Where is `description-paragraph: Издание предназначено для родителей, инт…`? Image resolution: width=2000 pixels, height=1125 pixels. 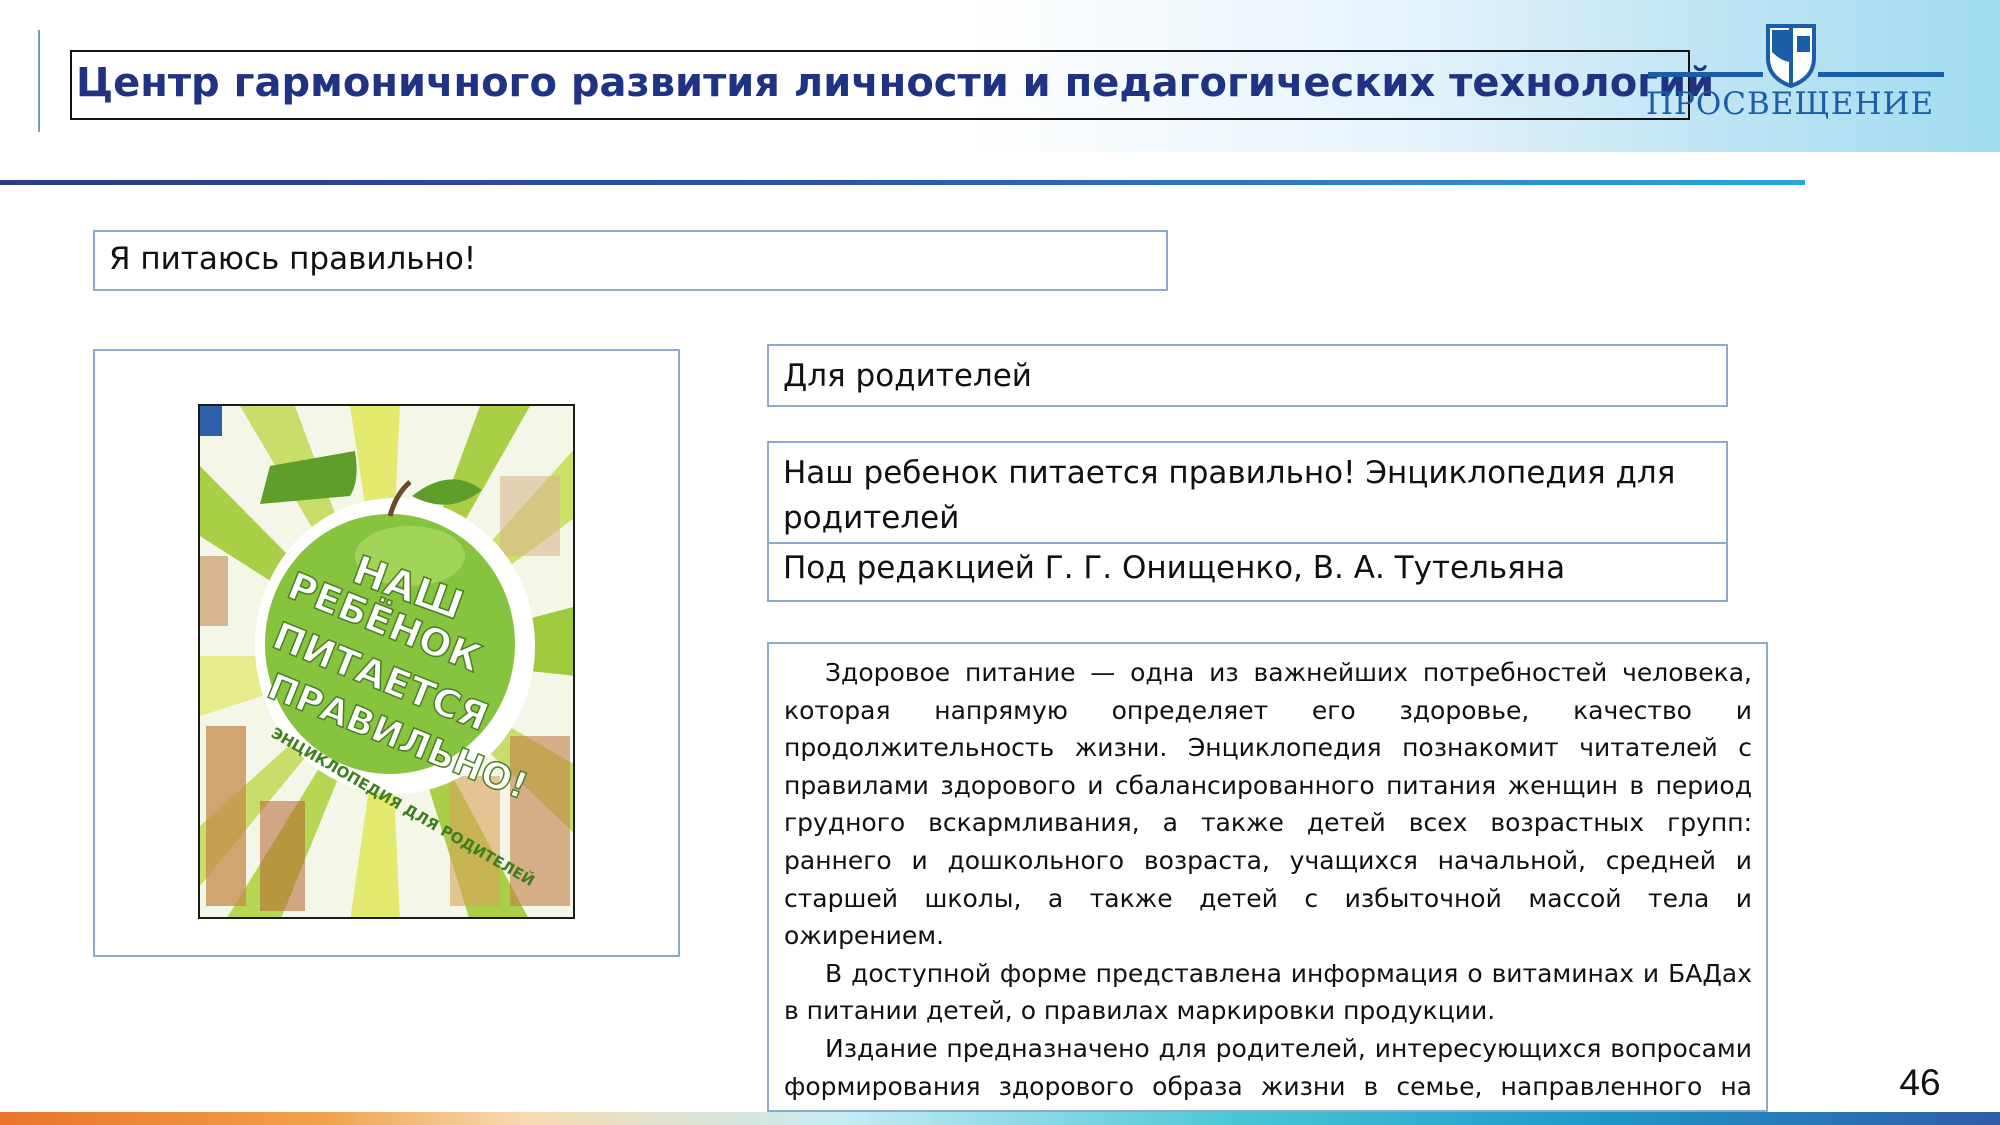 description-paragraph: Издание предназначено для родителей, инт… is located at coordinates (1268, 1079).